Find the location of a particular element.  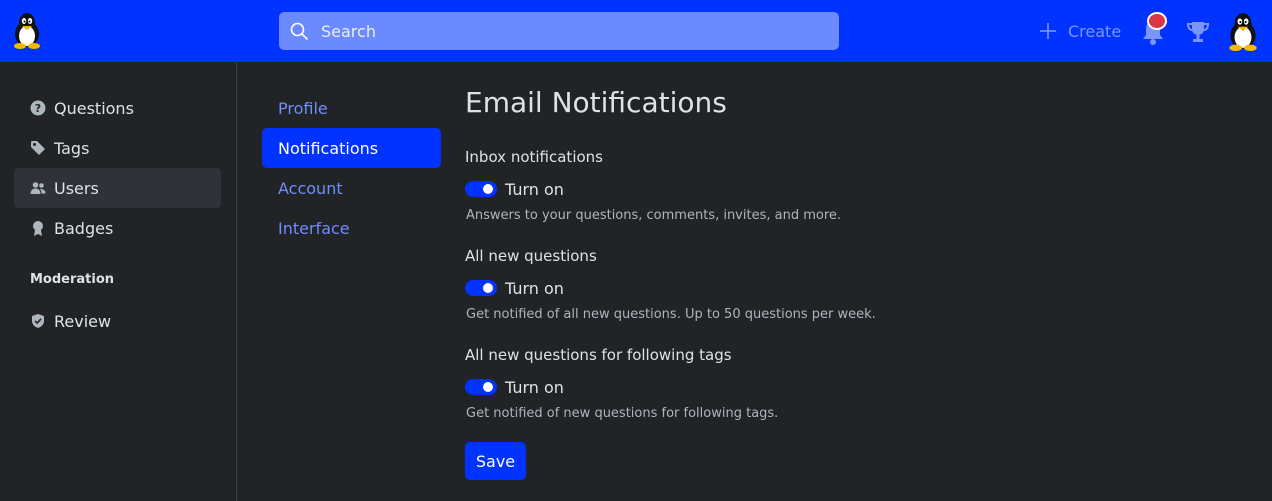

inbox-notifications-toggle: Turn on is located at coordinates (514, 189).